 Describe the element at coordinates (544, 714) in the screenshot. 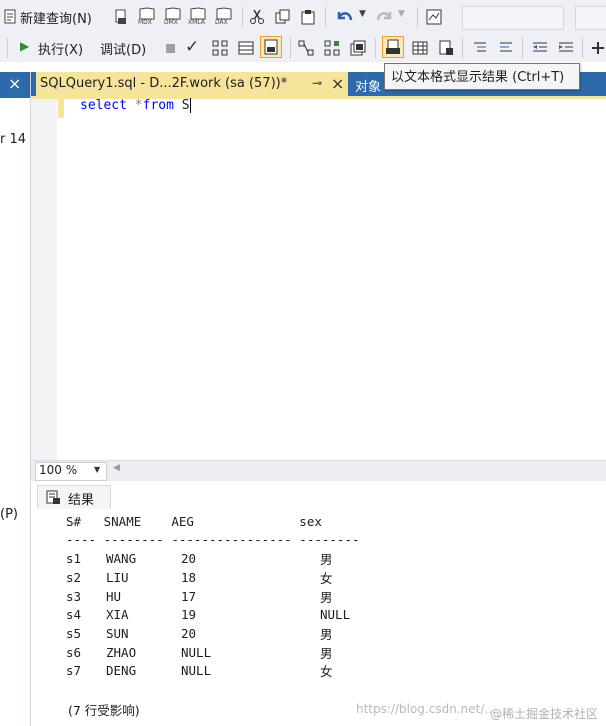

I see `watermark-brand: @稀土掘金技术社区` at that location.